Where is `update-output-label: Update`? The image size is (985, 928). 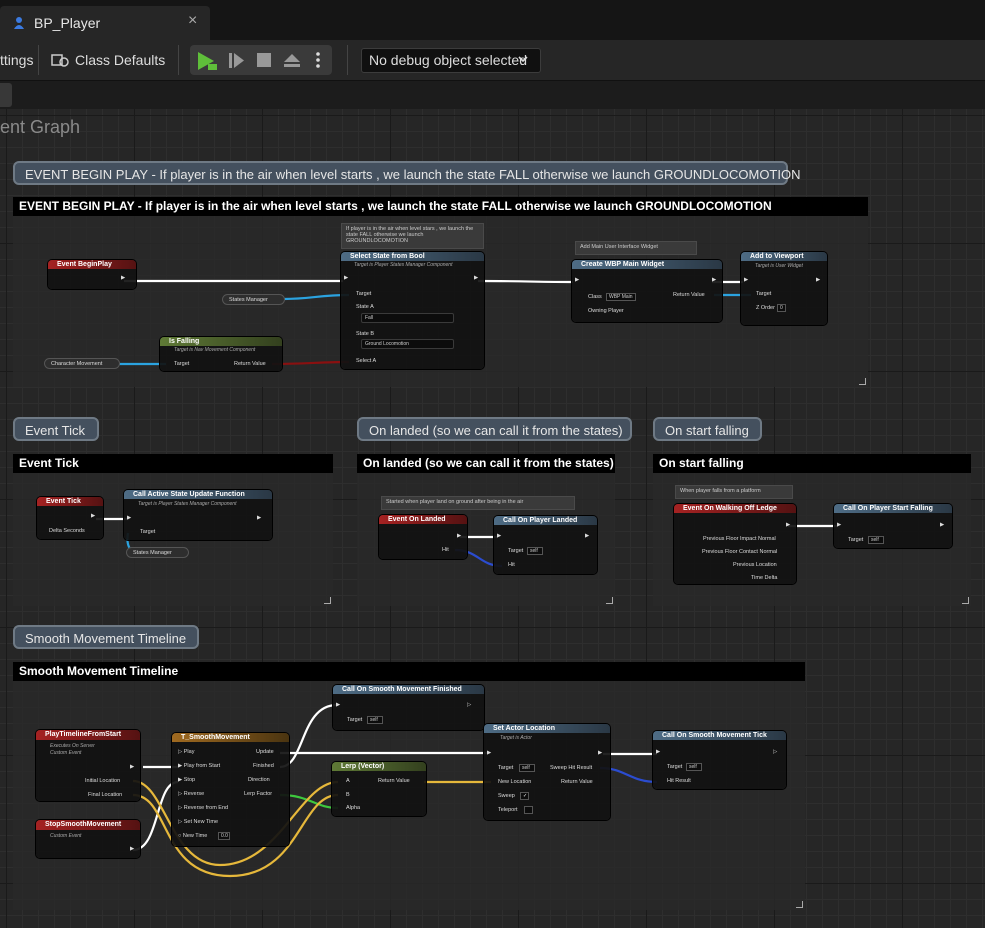
update-output-label: Update is located at coordinates (265, 752).